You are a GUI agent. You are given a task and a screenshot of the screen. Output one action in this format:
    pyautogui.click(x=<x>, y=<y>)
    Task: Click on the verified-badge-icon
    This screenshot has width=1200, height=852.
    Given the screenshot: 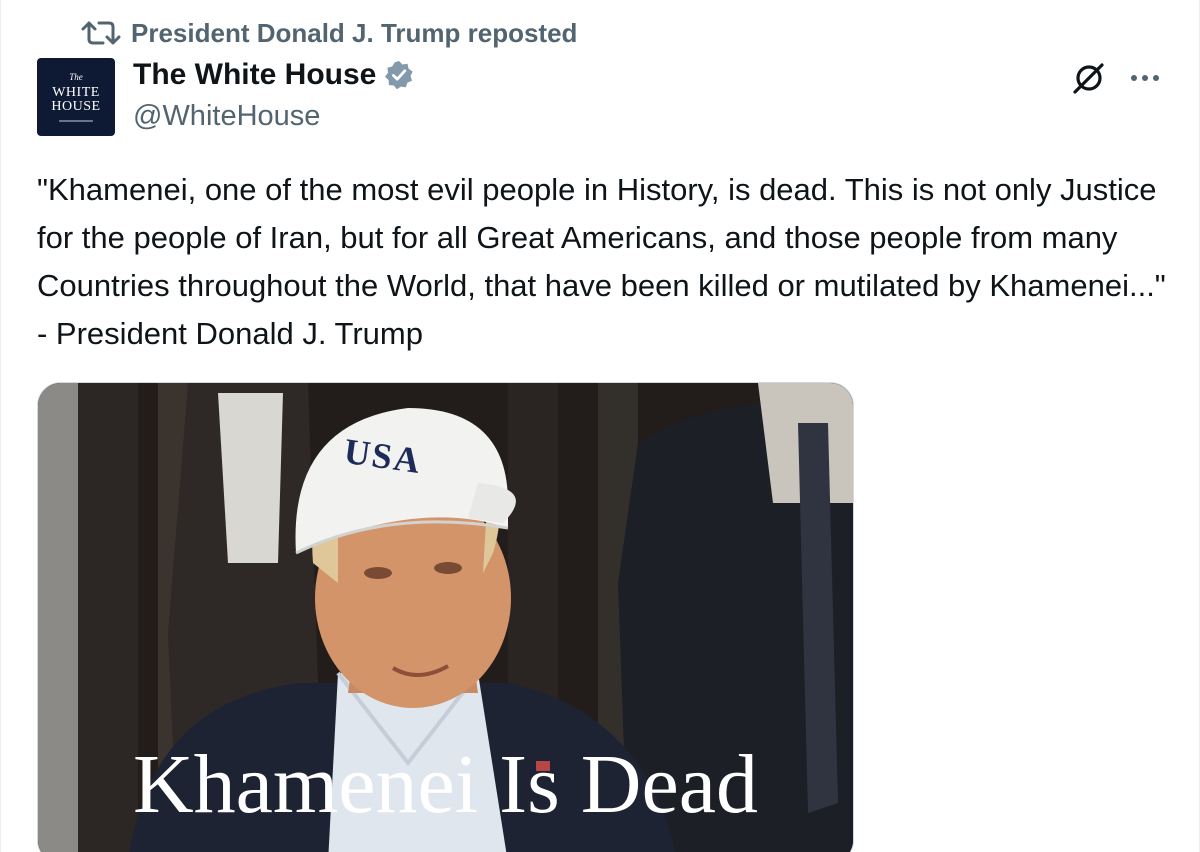 What is the action you would take?
    pyautogui.click(x=399, y=75)
    